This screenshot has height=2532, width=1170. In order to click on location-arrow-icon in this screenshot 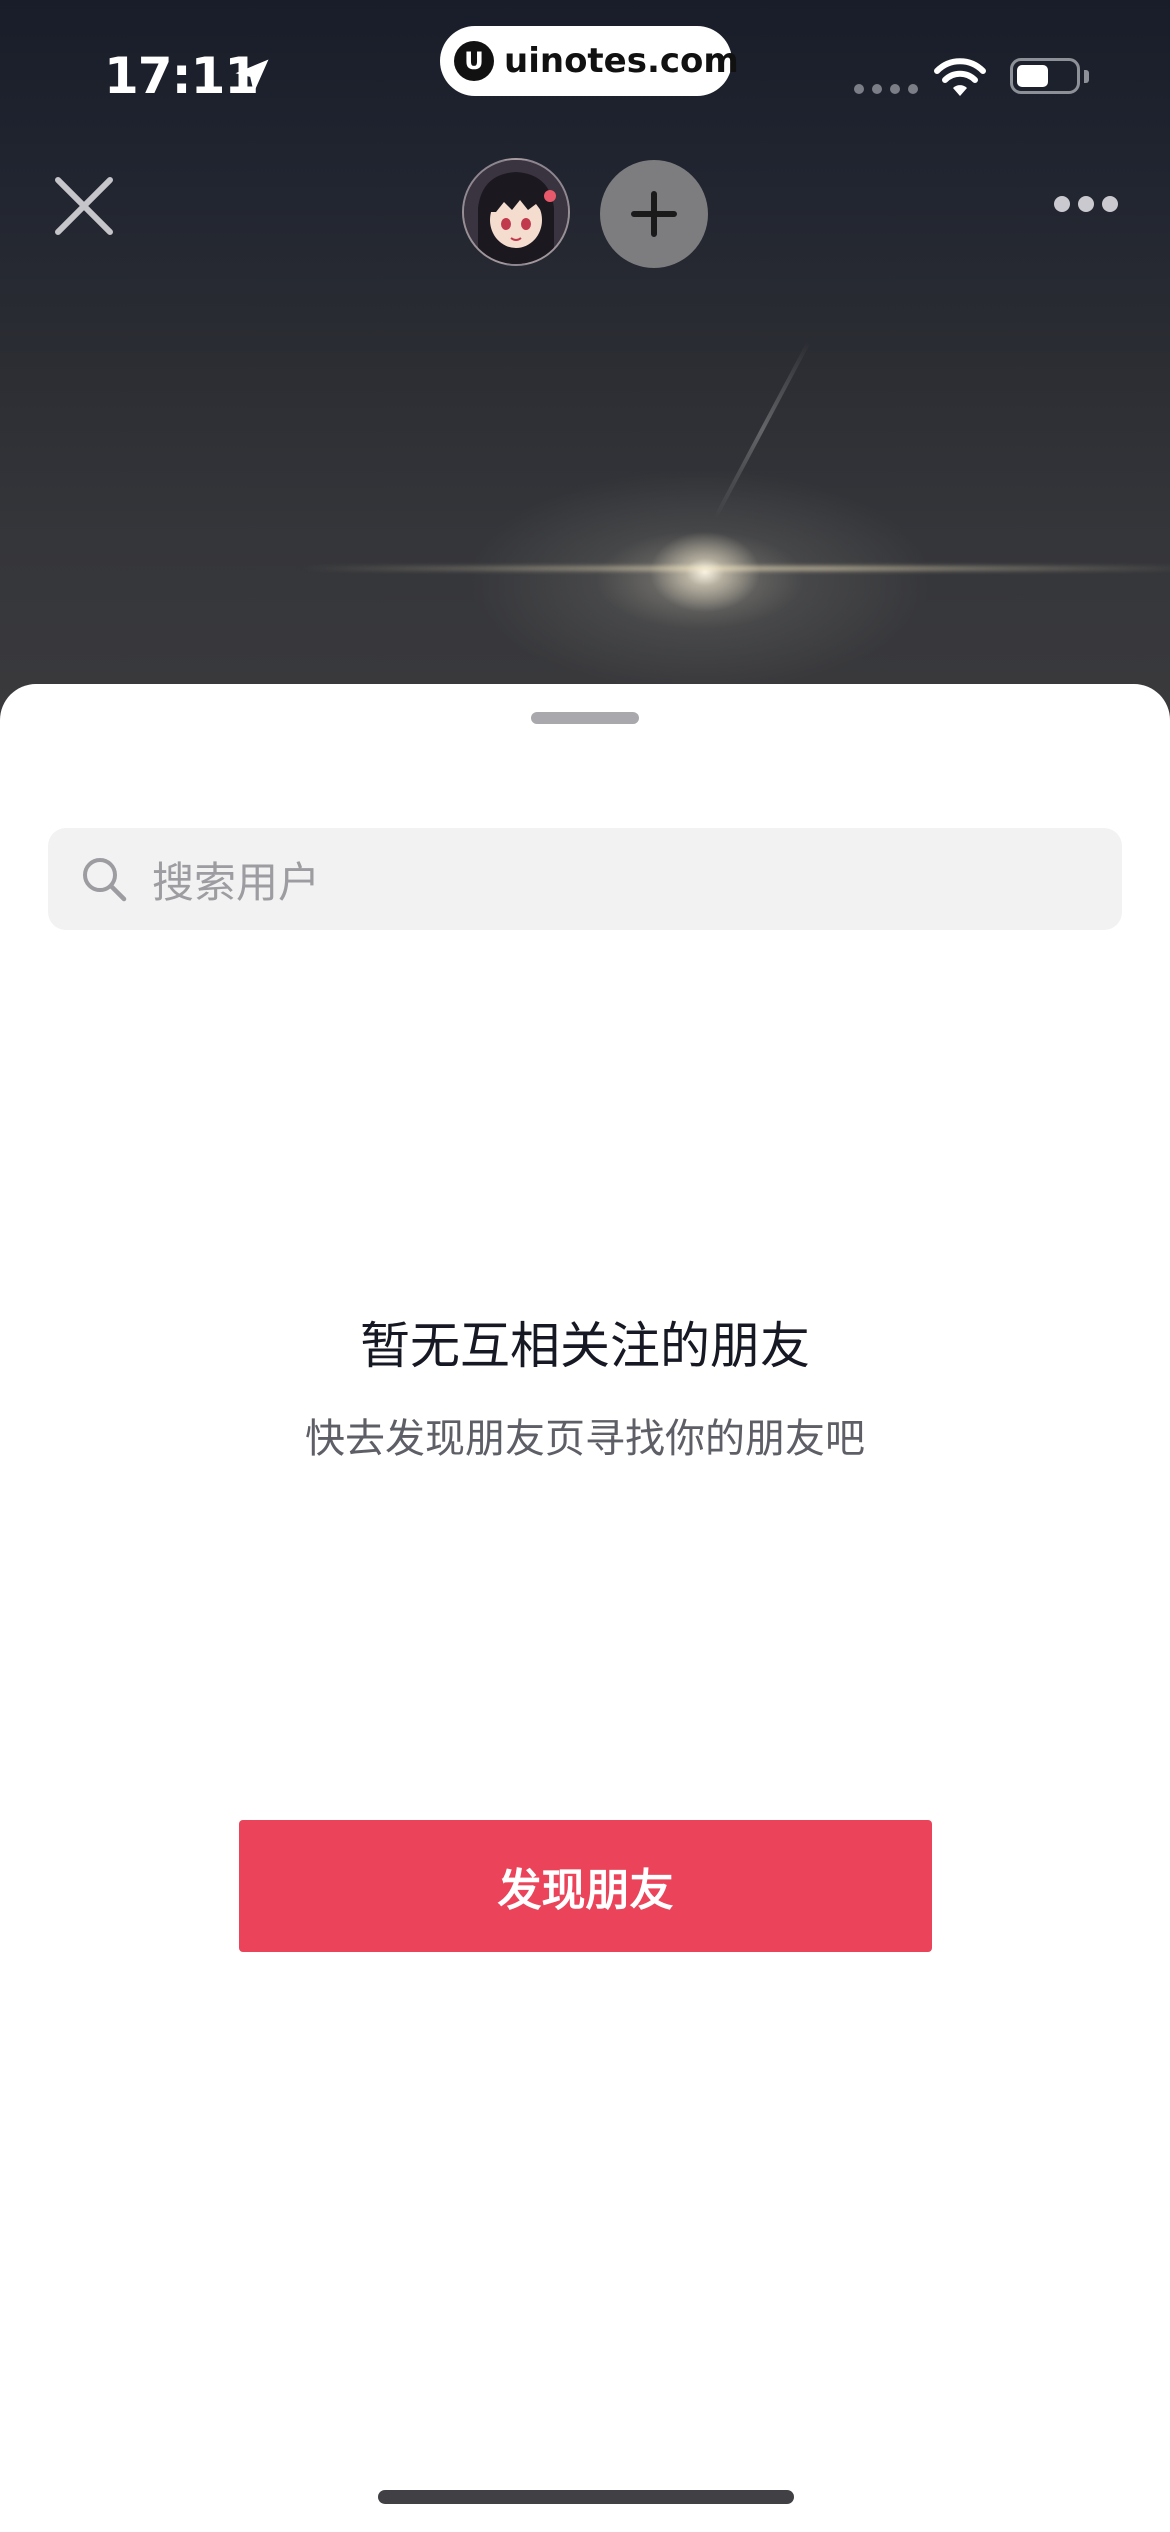, I will do `click(252, 76)`.